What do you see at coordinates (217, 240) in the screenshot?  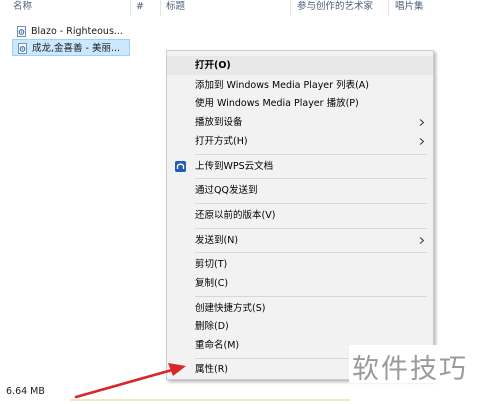 I see `menu-item-label: 发送到(N)` at bounding box center [217, 240].